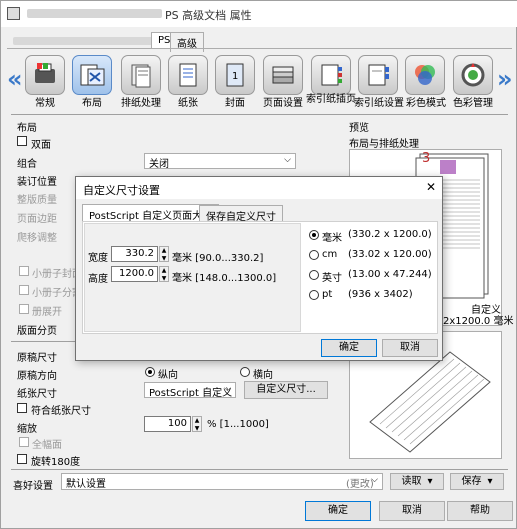 The width and height of the screenshot is (517, 529). Describe the element at coordinates (24, 272) in the screenshot. I see `booklet-cover-checkbox` at that location.